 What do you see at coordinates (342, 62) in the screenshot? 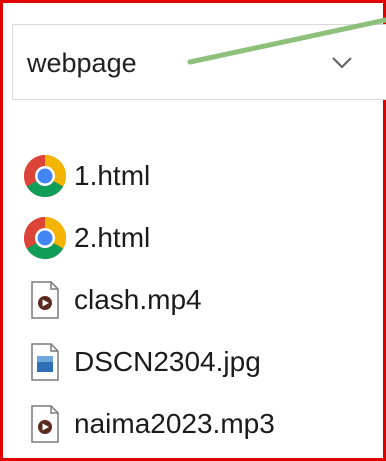
I see `chevron-down-icon` at bounding box center [342, 62].